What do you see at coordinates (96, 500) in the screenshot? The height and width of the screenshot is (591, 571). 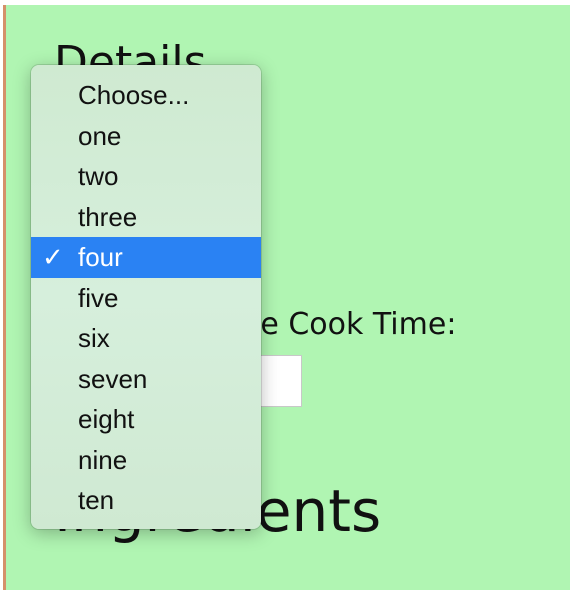 I see `option-label: ten` at bounding box center [96, 500].